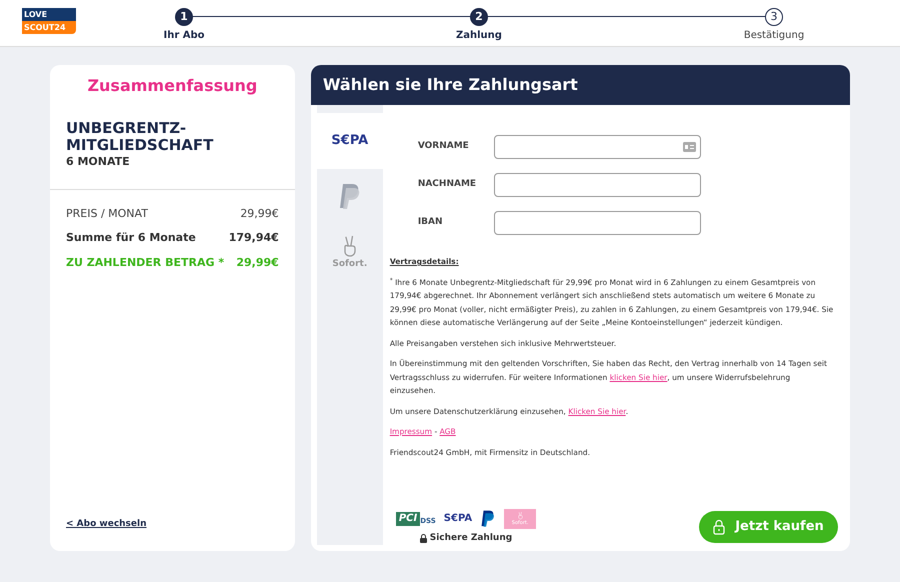  Describe the element at coordinates (774, 36) in the screenshot. I see `step-label: Bestätigung` at that location.